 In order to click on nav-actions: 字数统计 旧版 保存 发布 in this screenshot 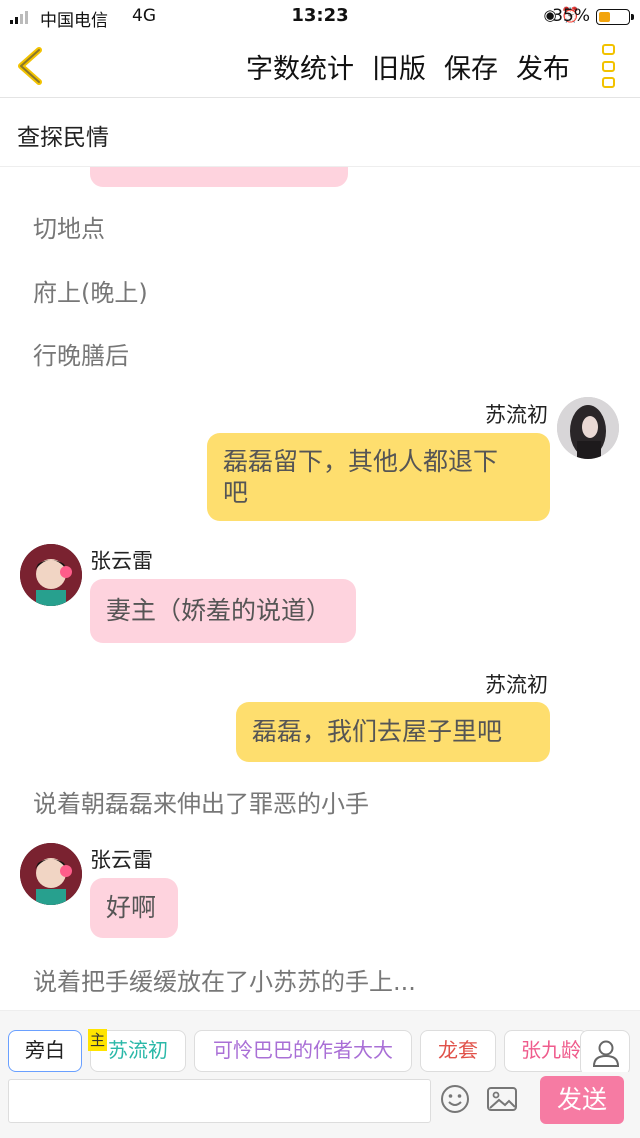, I will do `click(408, 66)`.